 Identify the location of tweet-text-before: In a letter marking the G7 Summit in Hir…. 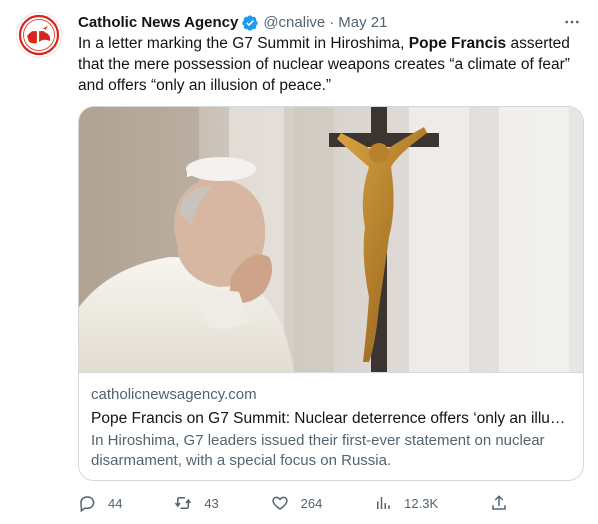
(243, 43).